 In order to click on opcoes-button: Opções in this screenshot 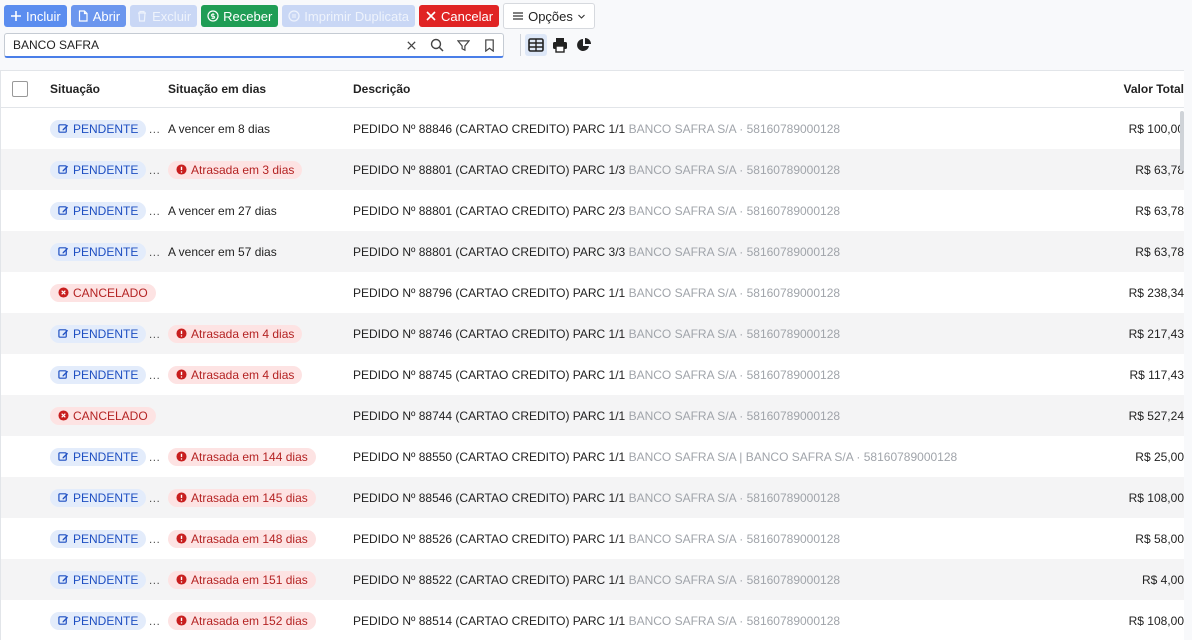, I will do `click(549, 16)`.